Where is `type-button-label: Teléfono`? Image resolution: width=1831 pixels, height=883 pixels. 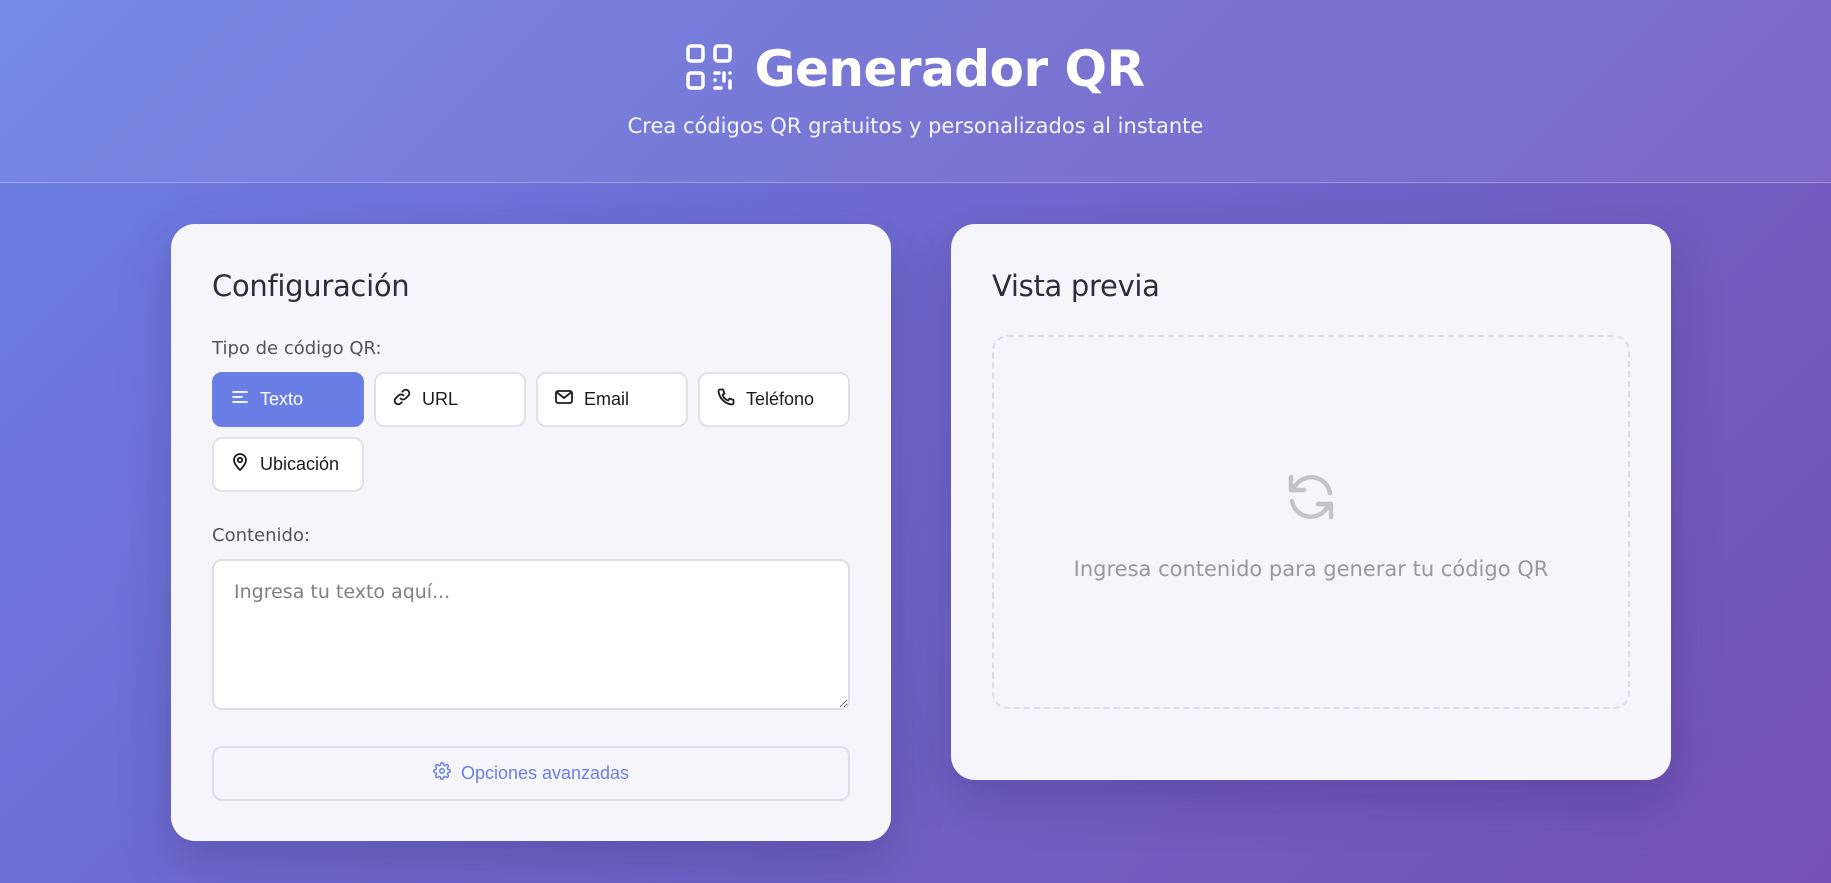
type-button-label: Teléfono is located at coordinates (780, 399).